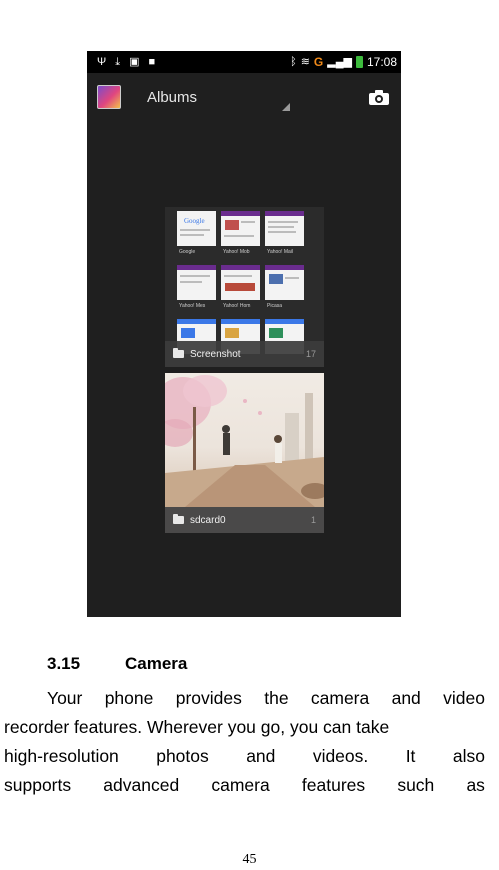 The width and height of the screenshot is (499, 870). What do you see at coordinates (286, 107) in the screenshot?
I see `dropdown-indicator-icon` at bounding box center [286, 107].